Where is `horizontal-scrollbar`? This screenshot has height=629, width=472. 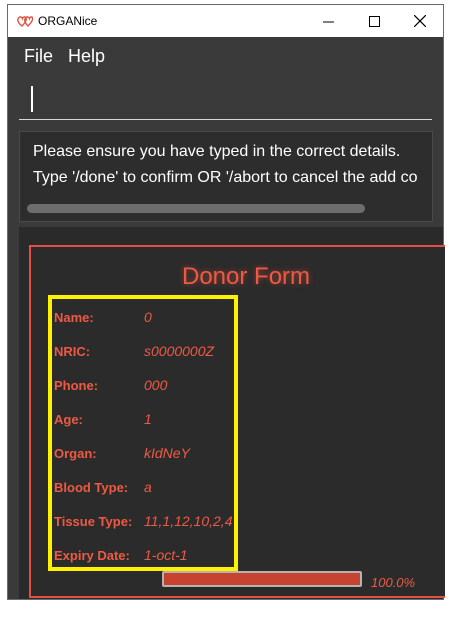 horizontal-scrollbar is located at coordinates (196, 208).